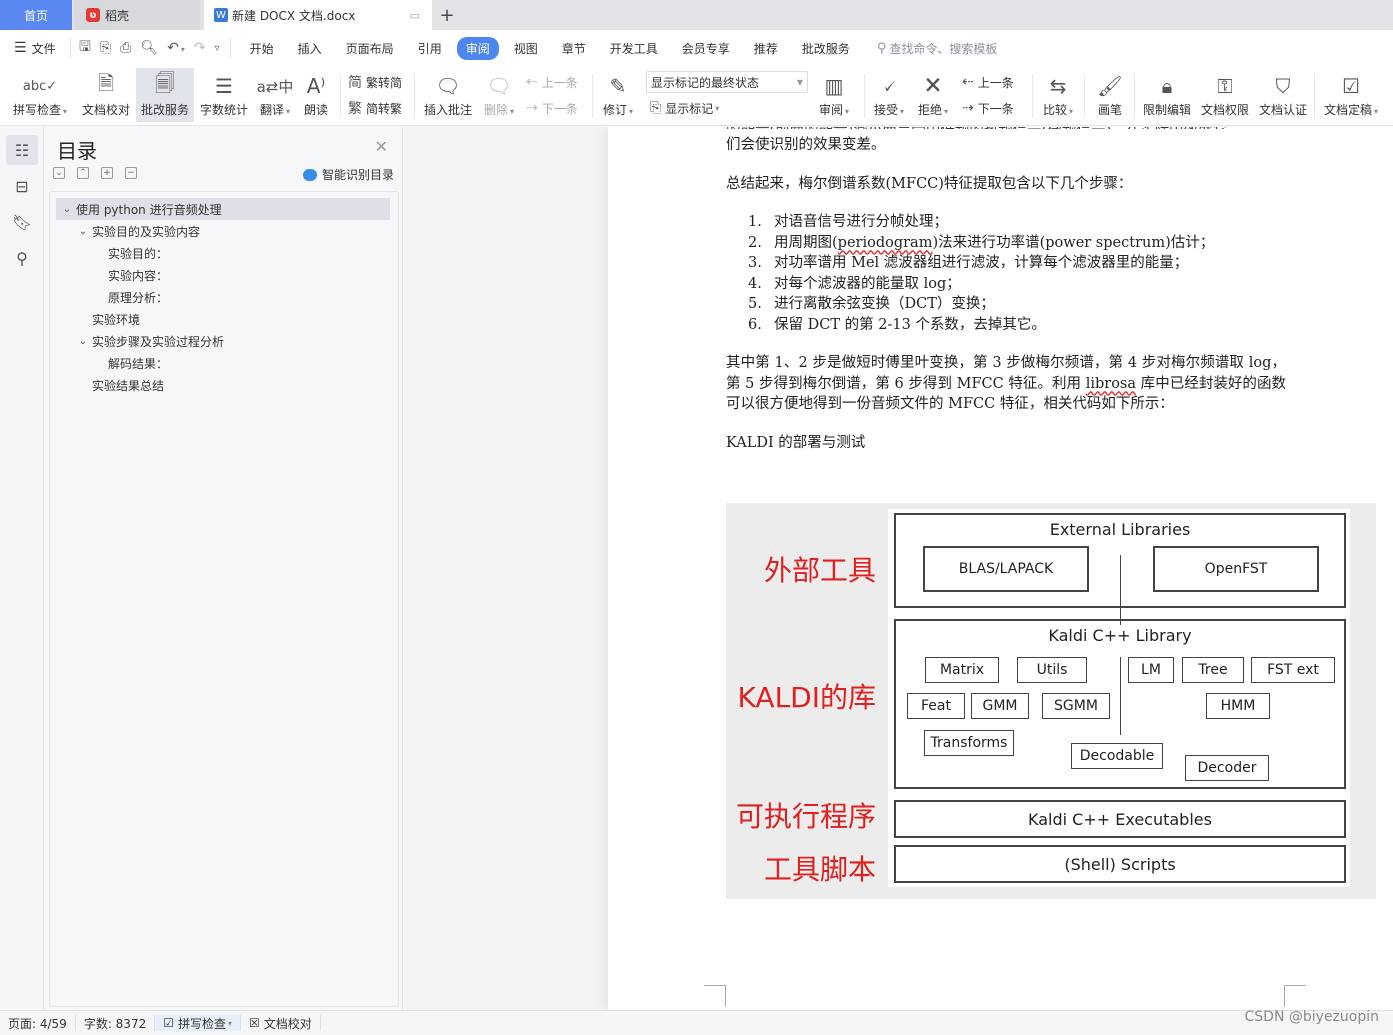 The height and width of the screenshot is (1035, 1393). What do you see at coordinates (83, 173) in the screenshot?
I see `collapse-up-icon: ⌃` at bounding box center [83, 173].